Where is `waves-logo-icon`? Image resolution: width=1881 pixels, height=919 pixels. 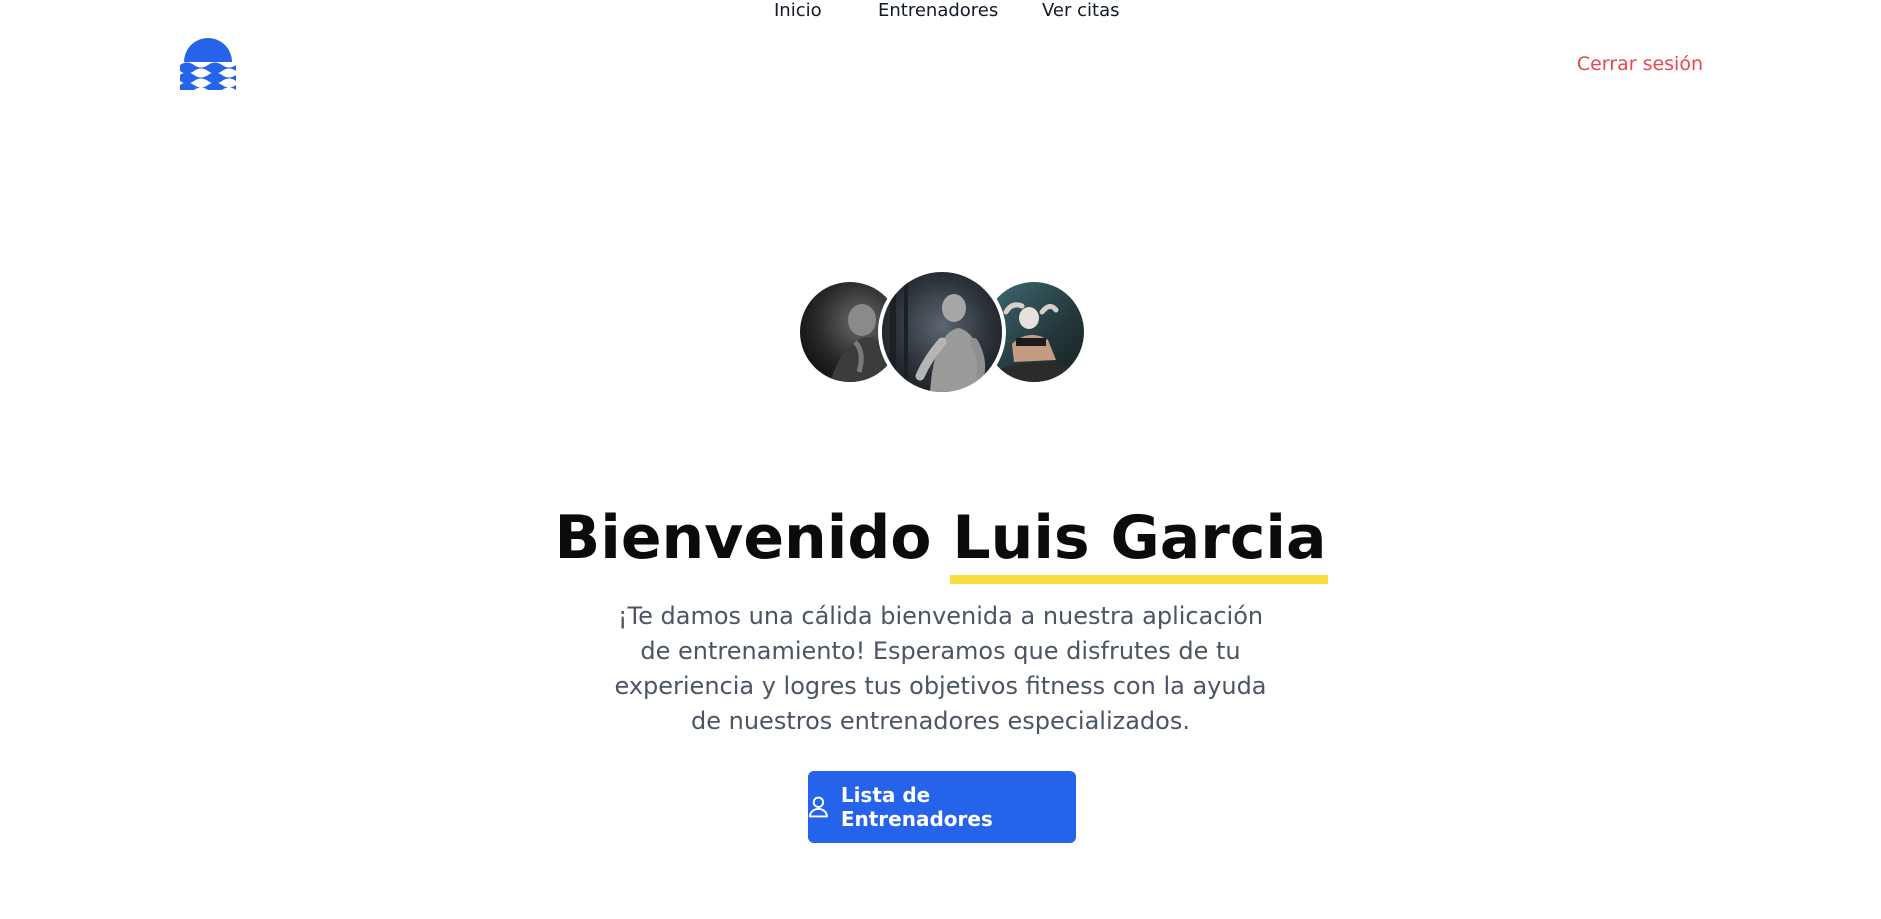
waves-logo-icon is located at coordinates (208, 65).